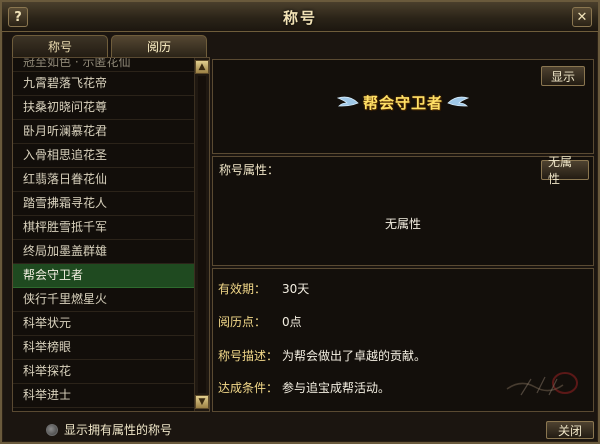 The width and height of the screenshot is (600, 444). Describe the element at coordinates (542, 384) in the screenshot. I see `game-logo-watermark` at that location.